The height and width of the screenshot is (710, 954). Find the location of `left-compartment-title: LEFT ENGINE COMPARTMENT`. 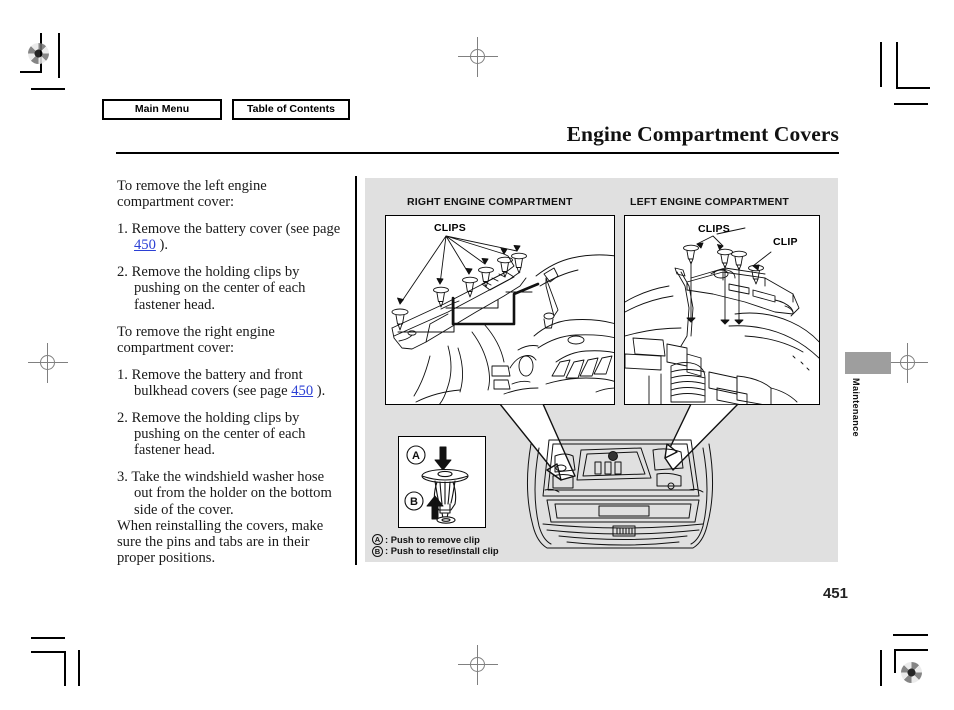

left-compartment-title: LEFT ENGINE COMPARTMENT is located at coordinates (709, 202).